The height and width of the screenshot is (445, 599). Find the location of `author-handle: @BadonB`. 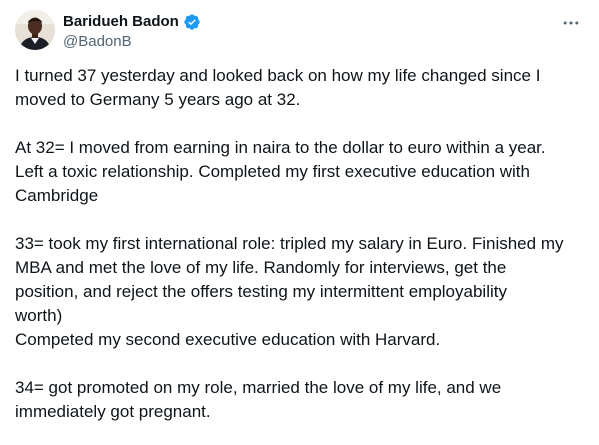

author-handle: @BadonB is located at coordinates (97, 42).